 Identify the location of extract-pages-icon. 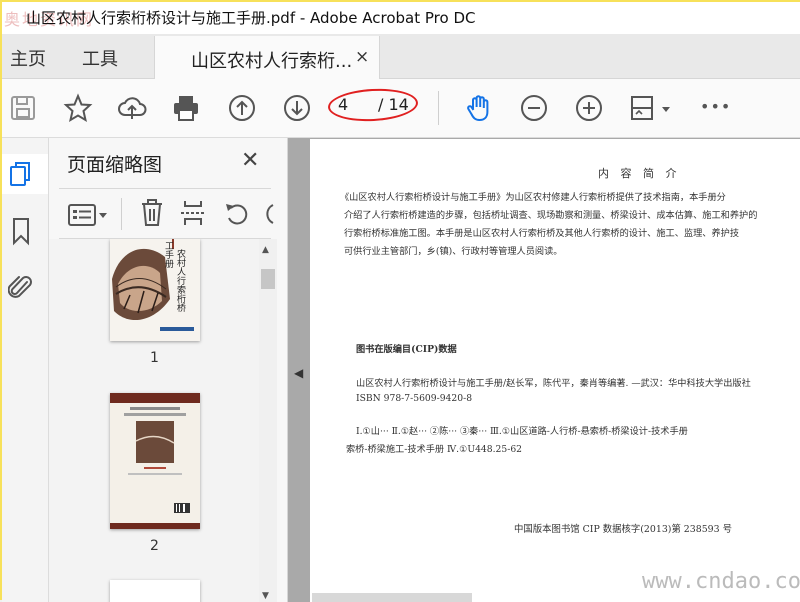
(193, 213).